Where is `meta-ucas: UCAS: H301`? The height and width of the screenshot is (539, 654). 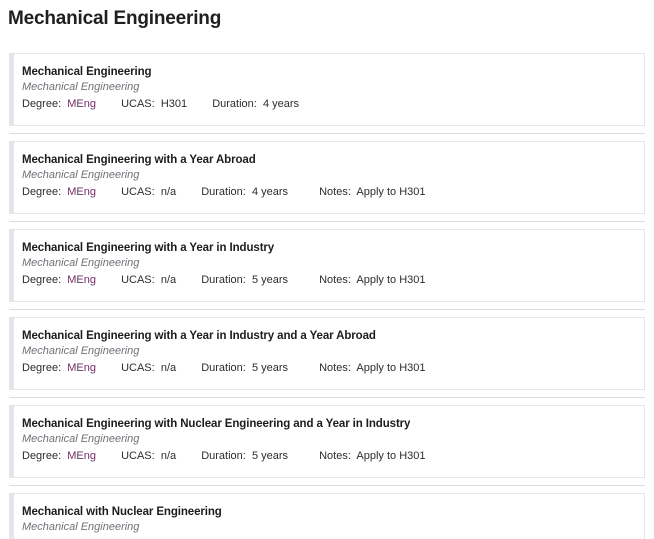
meta-ucas: UCAS: H301 is located at coordinates (154, 104).